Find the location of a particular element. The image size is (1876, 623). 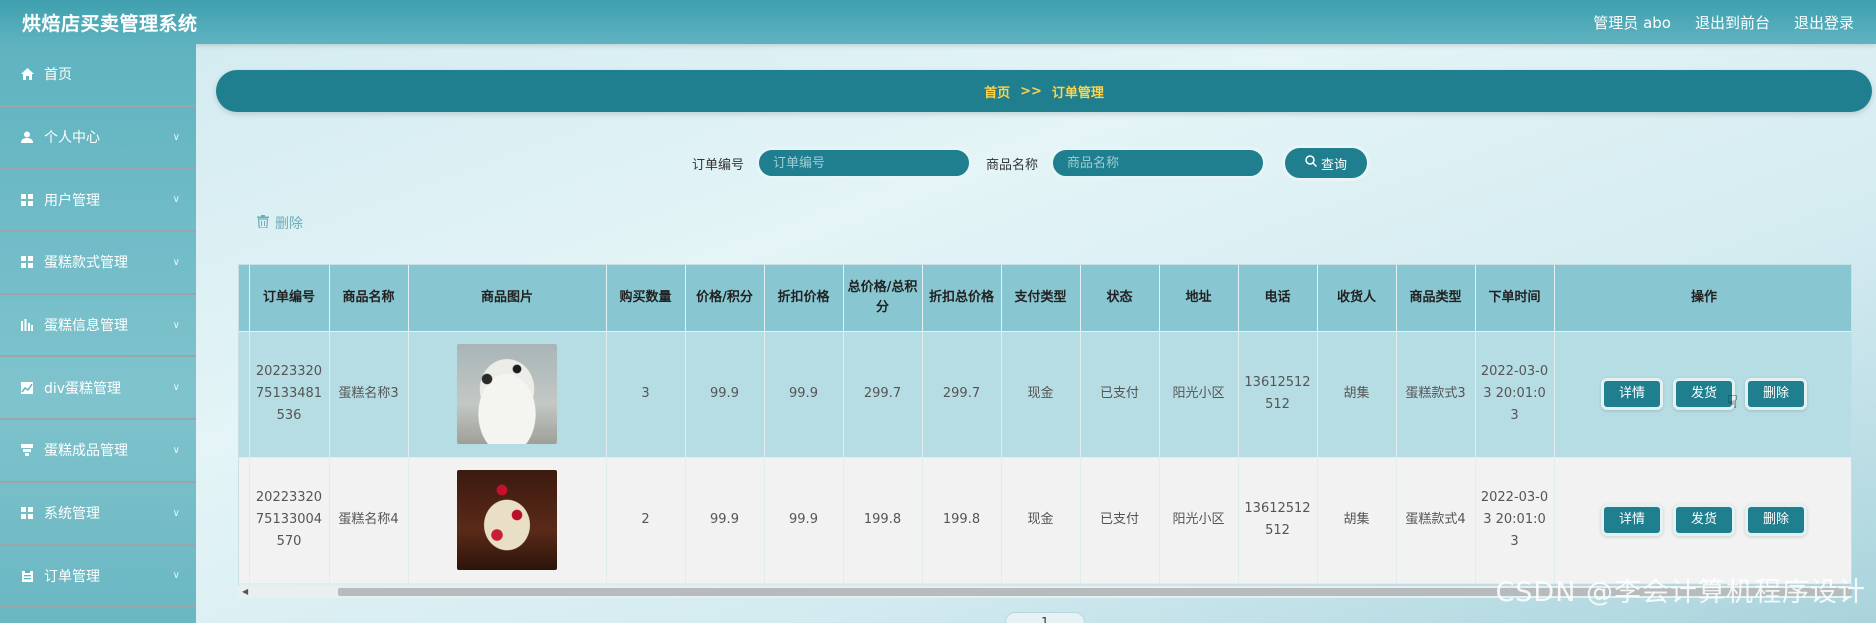

status-cell: 已支付 is located at coordinates (1120, 520).